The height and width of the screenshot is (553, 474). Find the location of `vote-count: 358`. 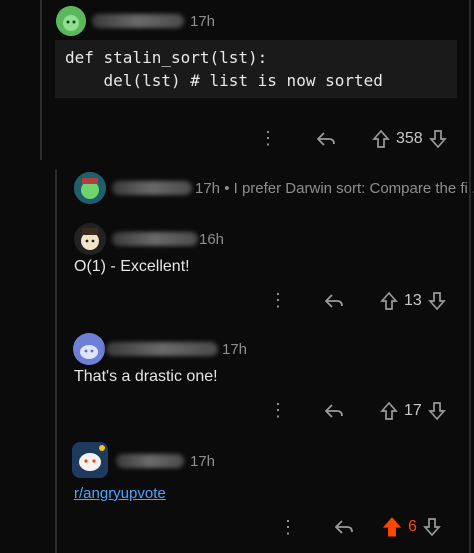

vote-count: 358 is located at coordinates (409, 138).